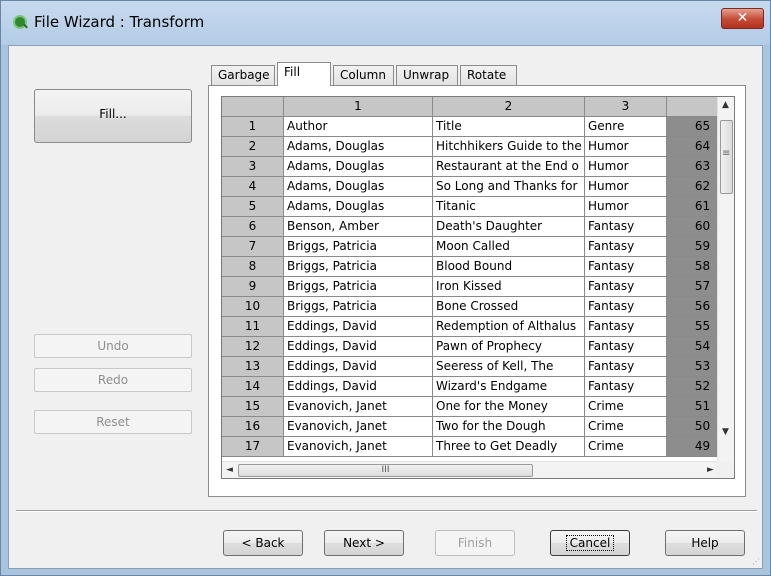 The height and width of the screenshot is (576, 771). What do you see at coordinates (626, 127) in the screenshot?
I see `cell-genre: Genre` at bounding box center [626, 127].